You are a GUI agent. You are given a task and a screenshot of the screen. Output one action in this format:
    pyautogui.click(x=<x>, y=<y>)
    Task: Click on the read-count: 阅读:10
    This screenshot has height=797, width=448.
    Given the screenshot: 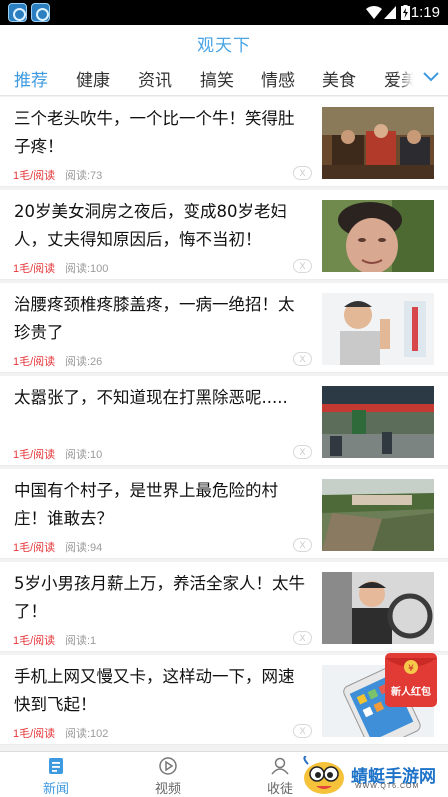 What is the action you would take?
    pyautogui.click(x=84, y=455)
    